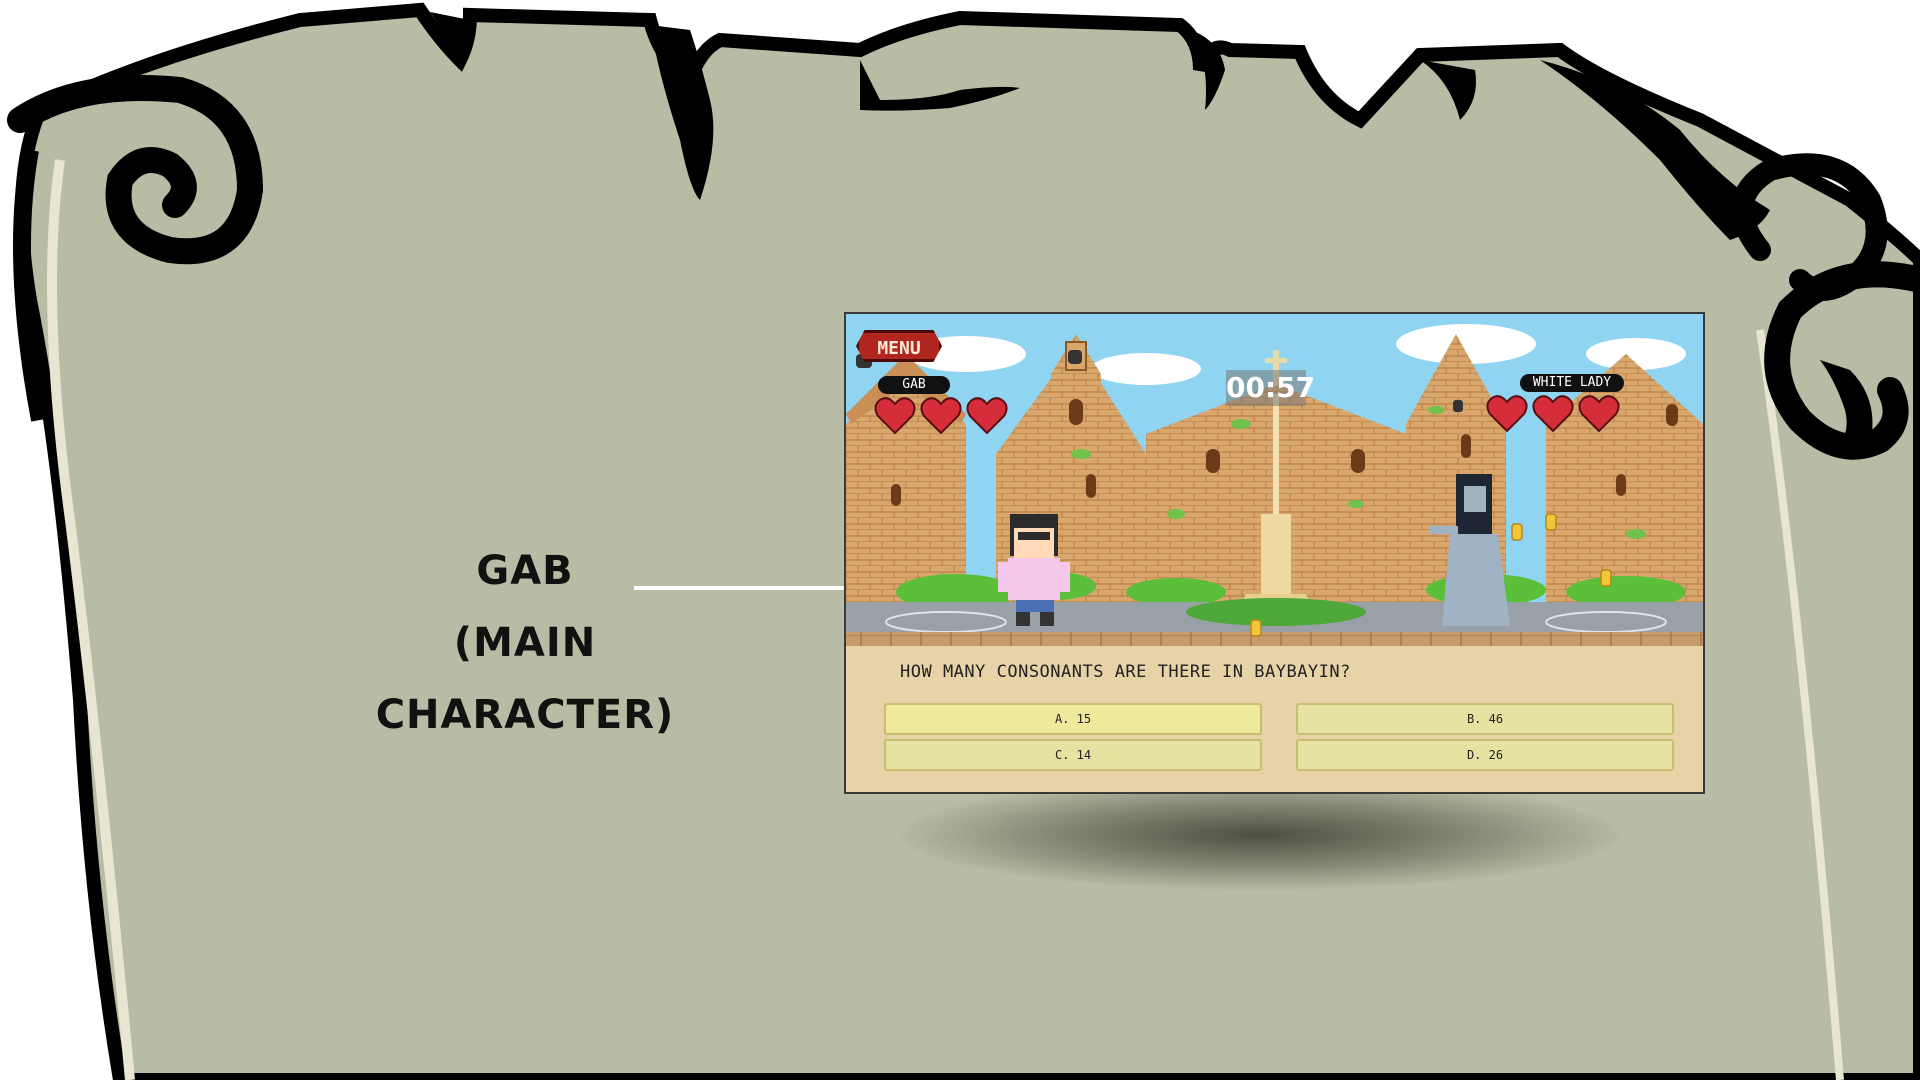  Describe the element at coordinates (1485, 719) in the screenshot. I see `answer-b-button: B. 46` at that location.